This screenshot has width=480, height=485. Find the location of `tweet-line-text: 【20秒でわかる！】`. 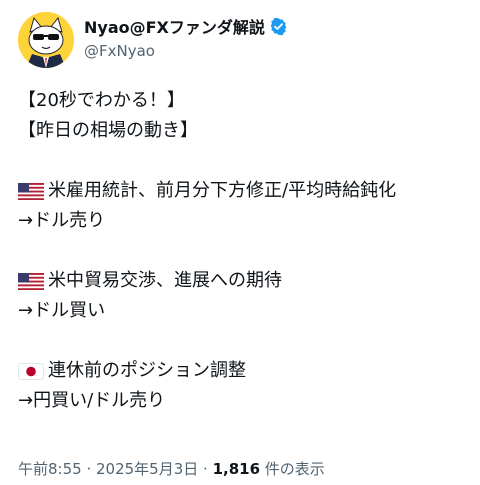

tweet-line-text: 【20秒でわかる！】 is located at coordinates (101, 100).